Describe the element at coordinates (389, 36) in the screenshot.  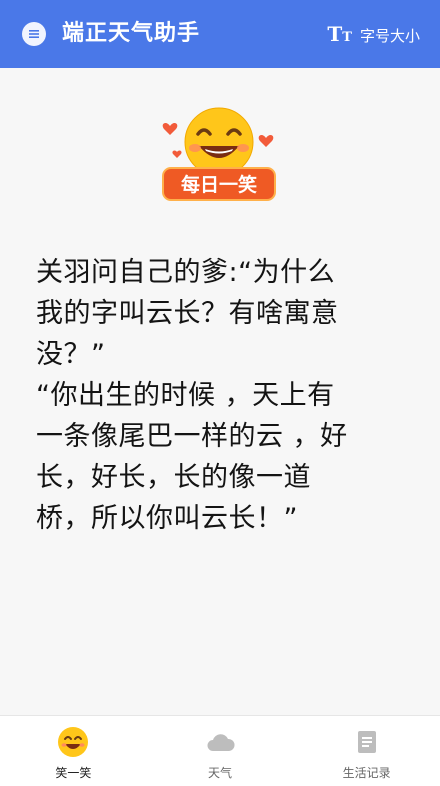
I see `font-size-label: 字号大小` at that location.